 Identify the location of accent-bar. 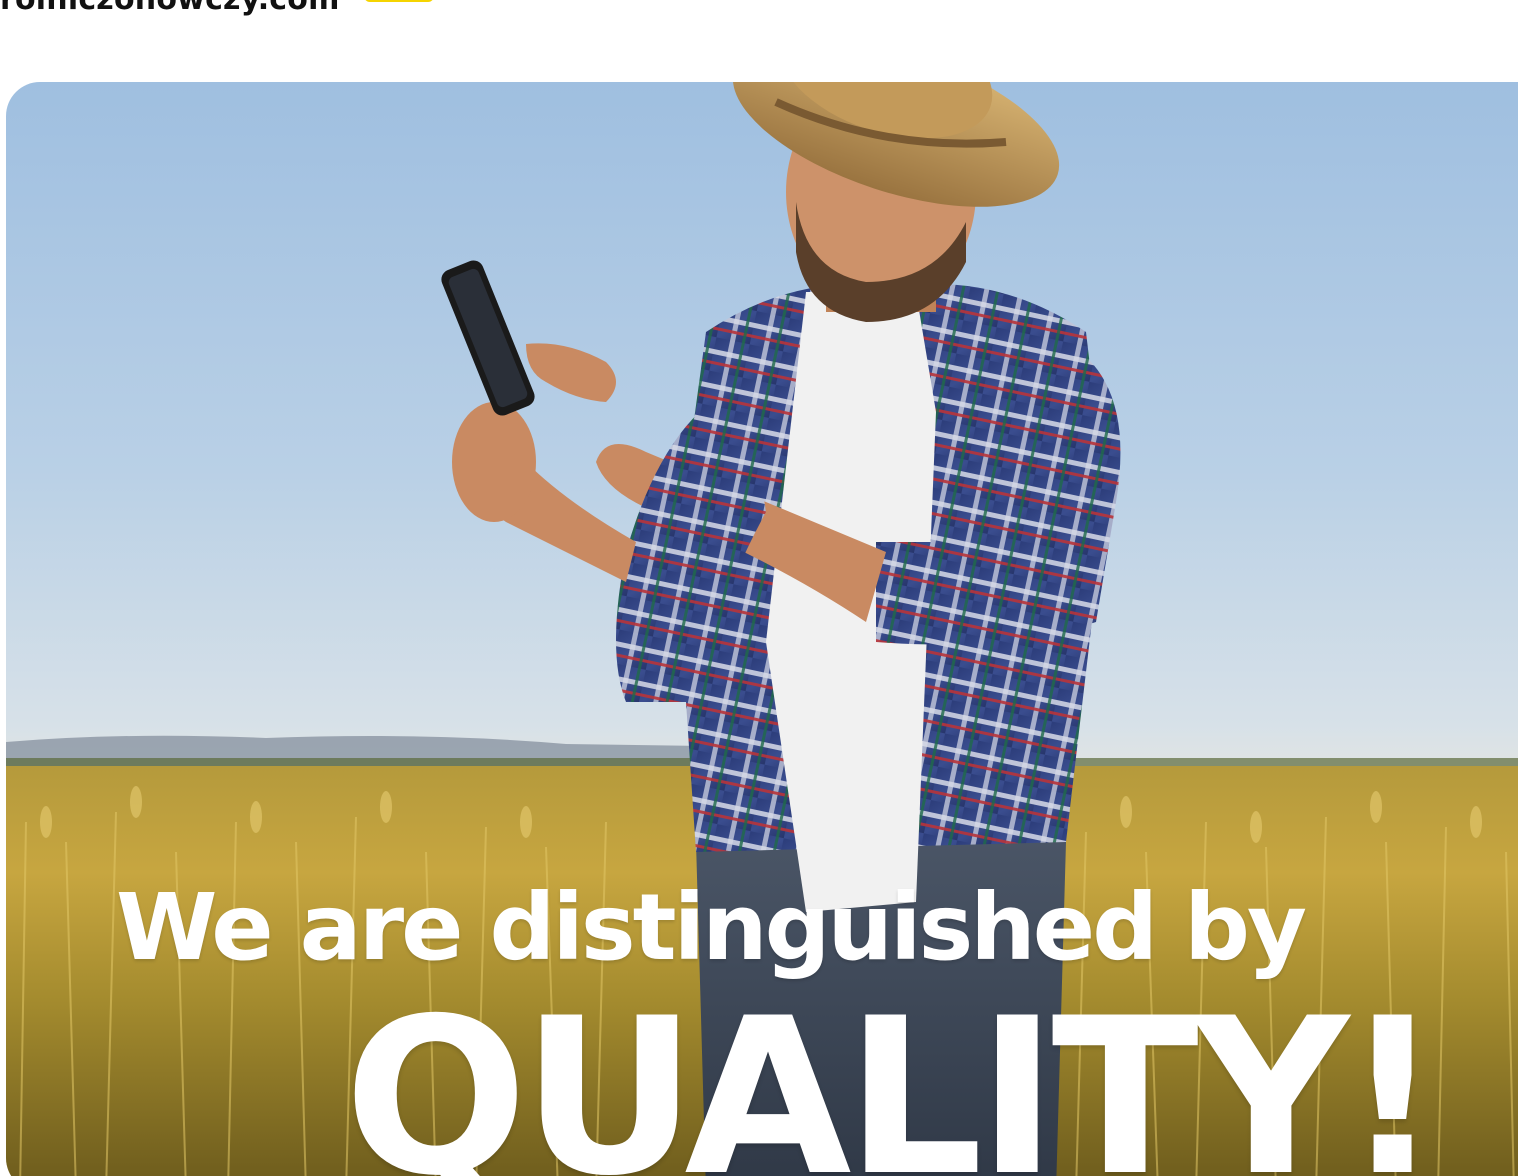
(399, 1).